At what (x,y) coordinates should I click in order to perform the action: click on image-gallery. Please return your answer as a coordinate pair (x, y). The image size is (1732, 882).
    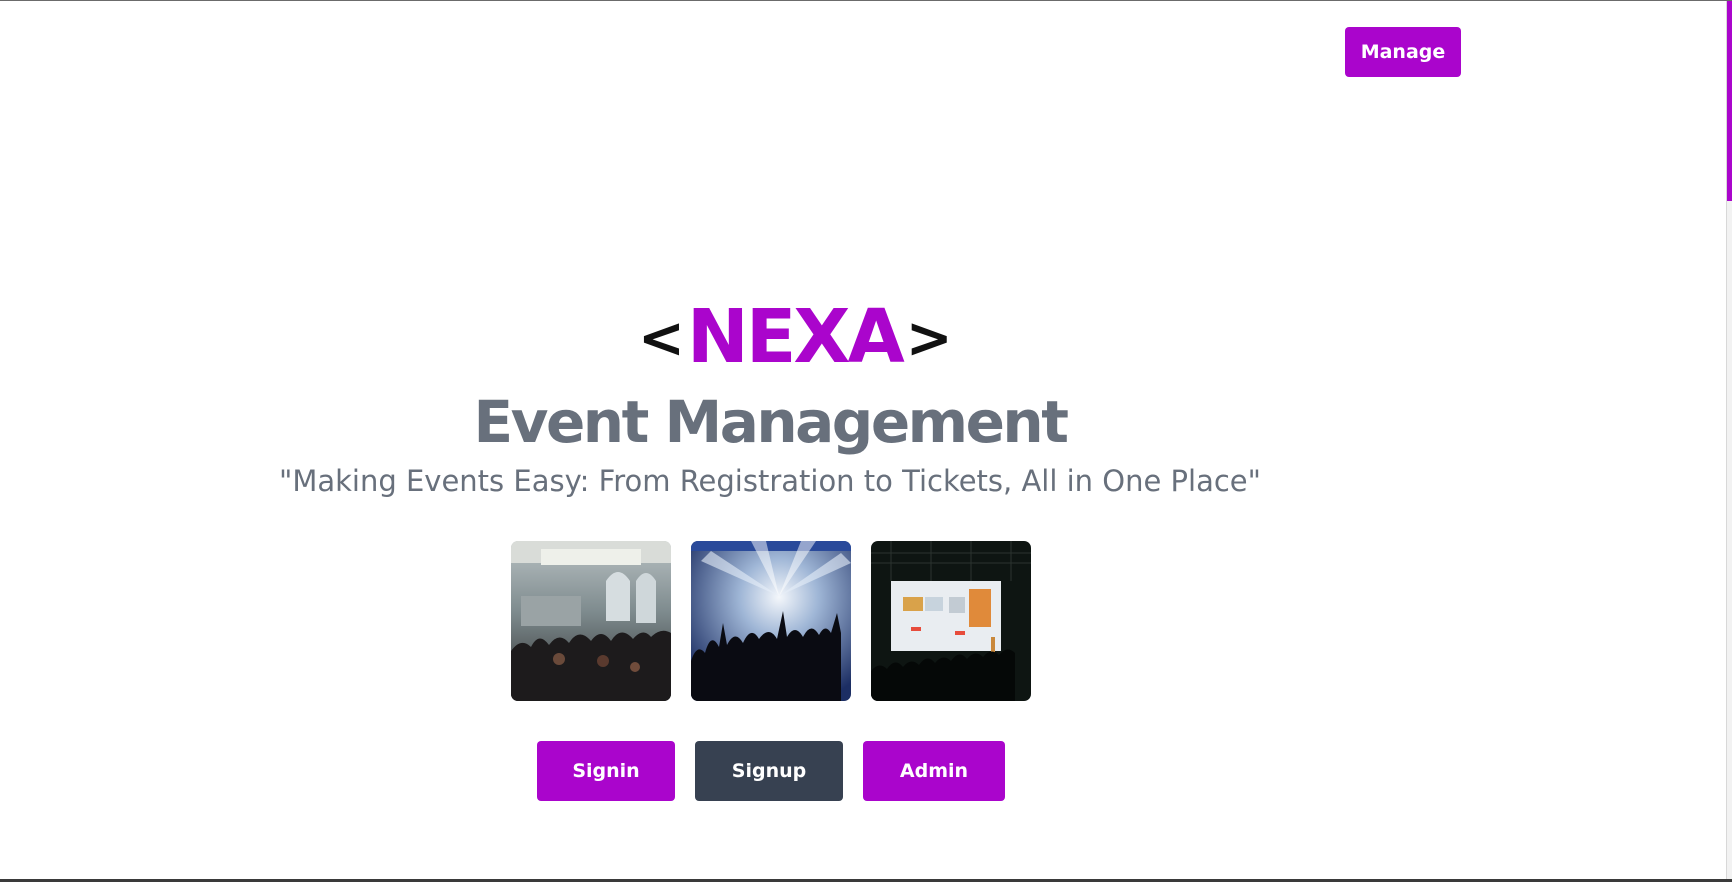
    Looking at the image, I should click on (771, 621).